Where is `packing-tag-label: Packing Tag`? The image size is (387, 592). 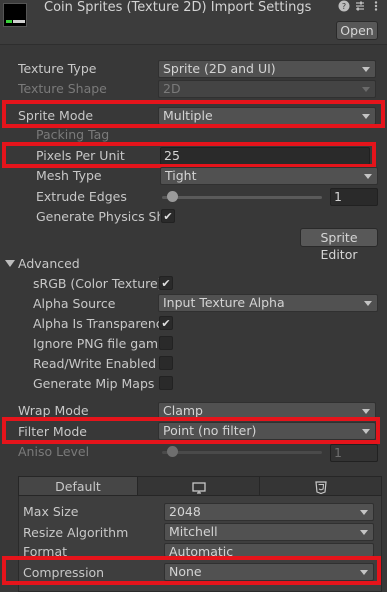
packing-tag-label: Packing Tag is located at coordinates (73, 135).